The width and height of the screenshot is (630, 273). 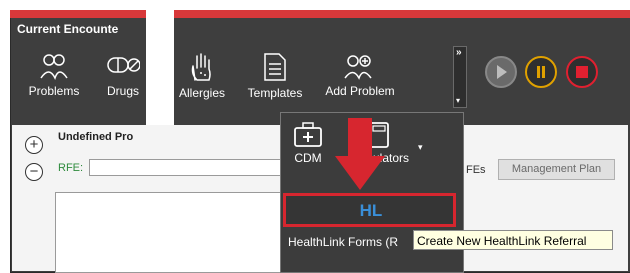 What do you see at coordinates (420, 147) in the screenshot?
I see `dropdown-caret-icon: ▾` at bounding box center [420, 147].